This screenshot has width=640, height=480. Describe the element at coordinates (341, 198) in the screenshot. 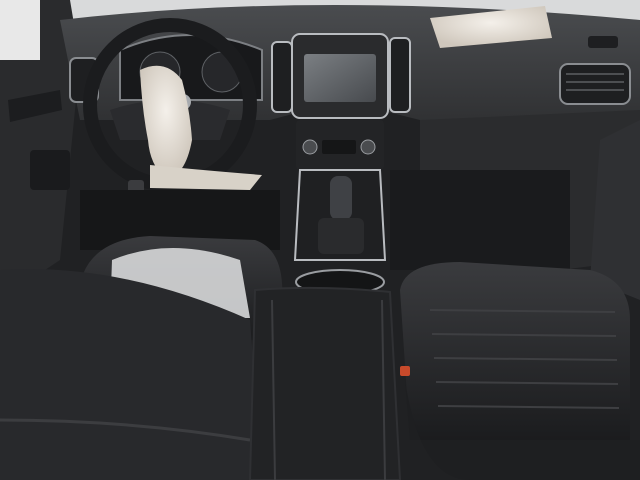

I see `gear-shifter-icon` at that location.